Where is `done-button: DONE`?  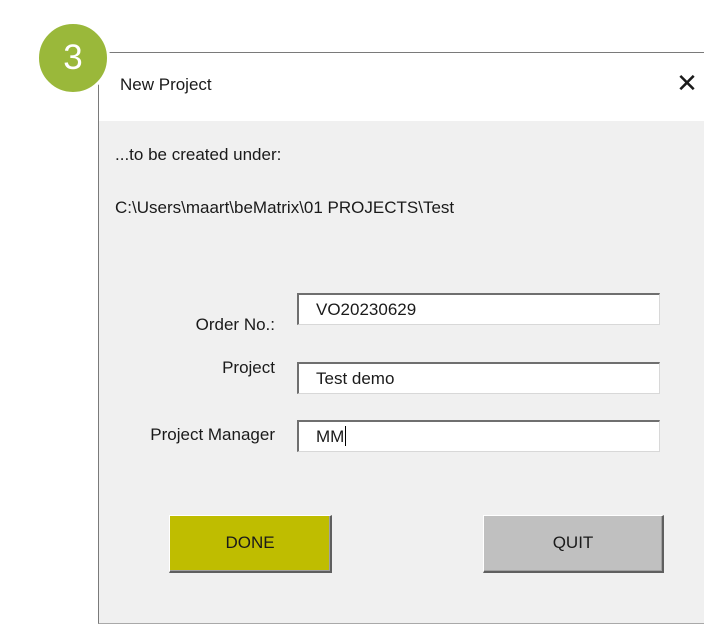
done-button: DONE is located at coordinates (250, 544).